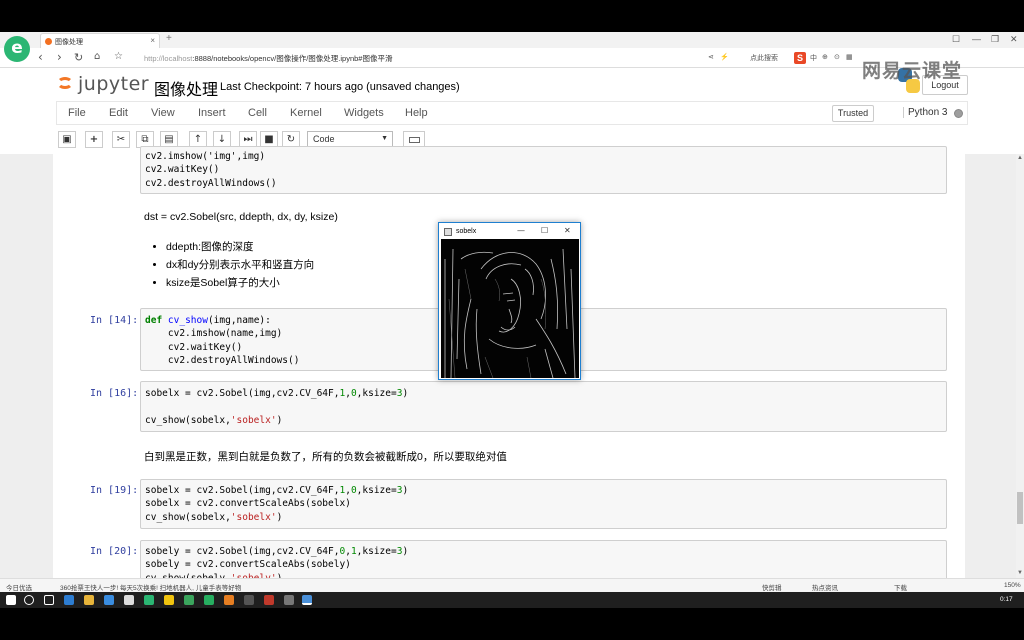  What do you see at coordinates (152, 40) in the screenshot?
I see `tab-close-icon: ×` at bounding box center [152, 40].